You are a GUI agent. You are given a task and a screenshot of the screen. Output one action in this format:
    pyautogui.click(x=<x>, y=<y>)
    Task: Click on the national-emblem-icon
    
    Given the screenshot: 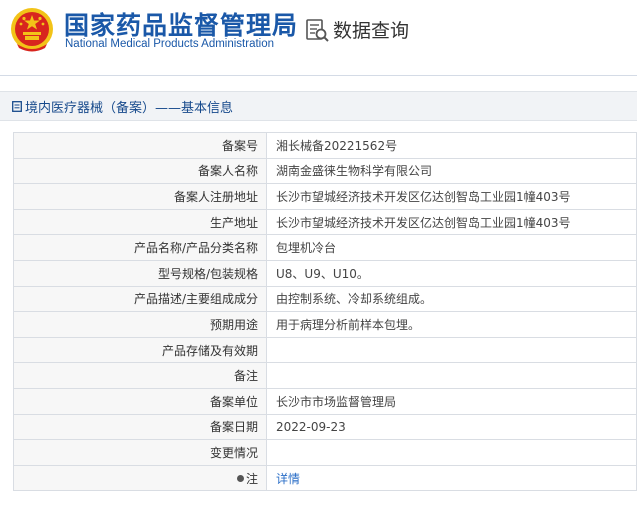 What is the action you would take?
    pyautogui.click(x=32, y=30)
    